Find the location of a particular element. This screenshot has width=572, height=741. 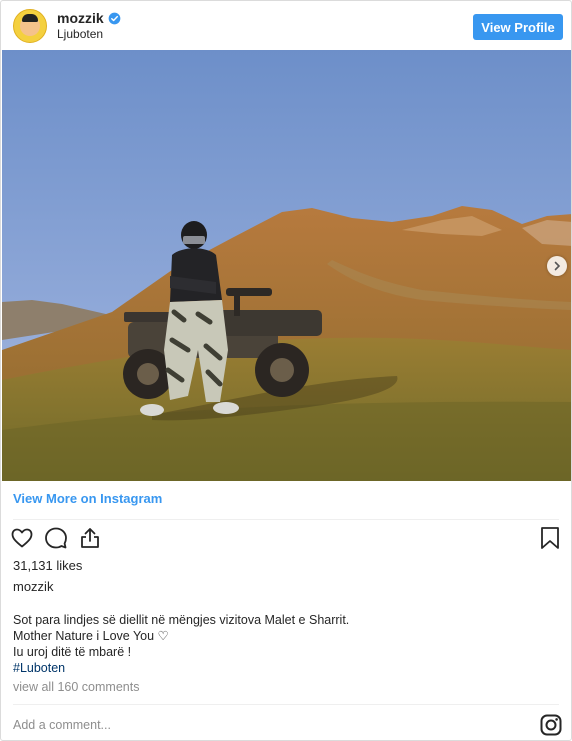

like-button is located at coordinates (22, 538).